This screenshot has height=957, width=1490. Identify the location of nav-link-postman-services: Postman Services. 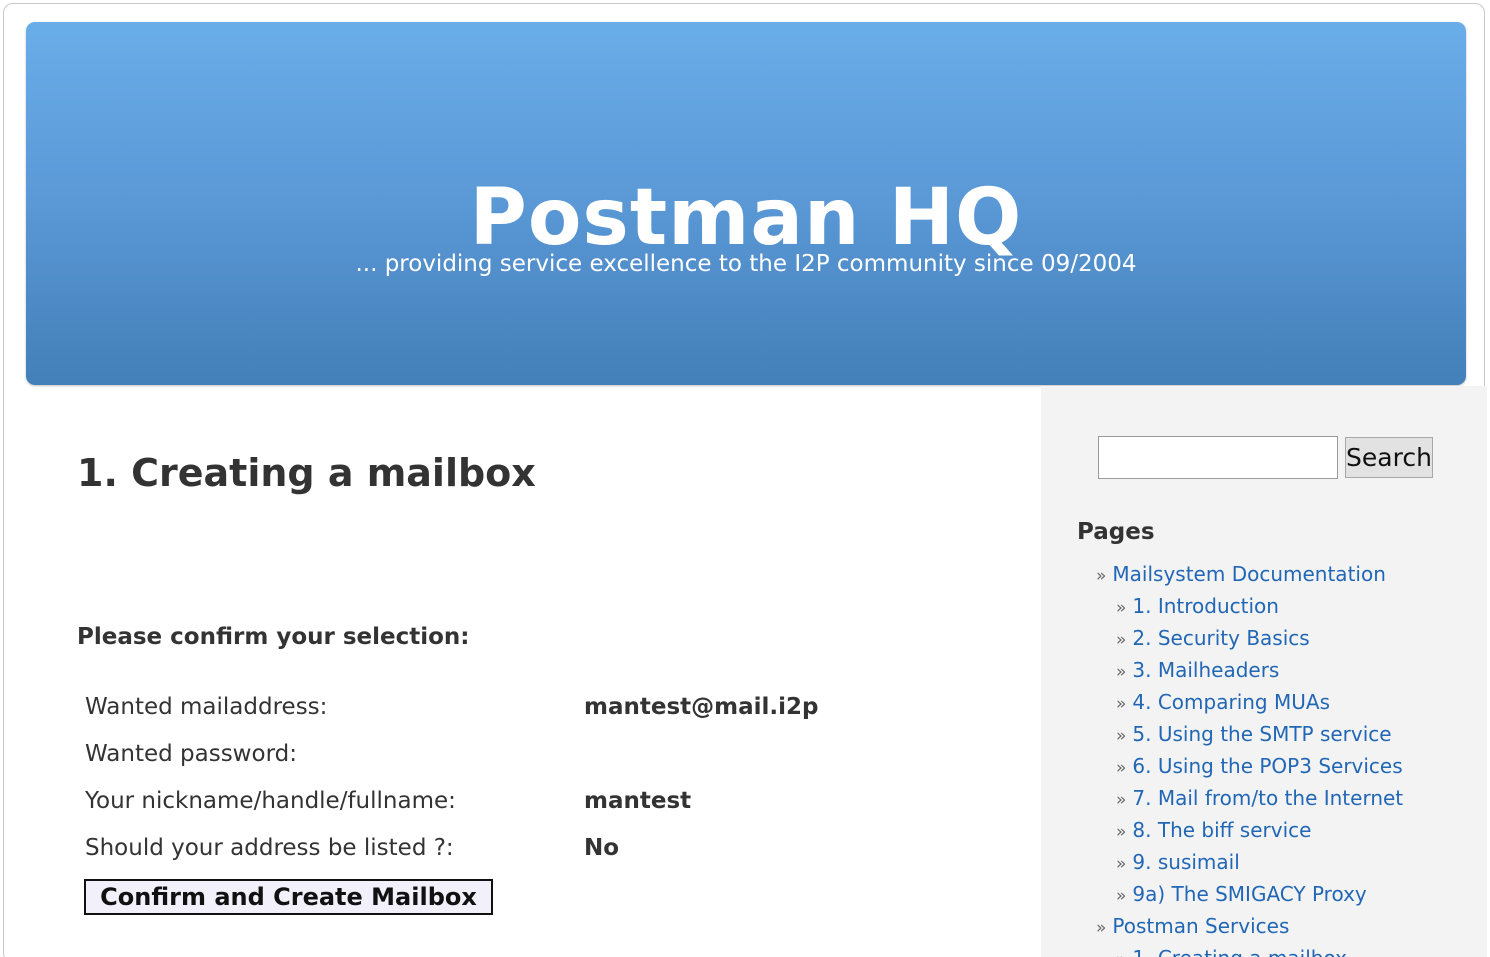
(1200, 926).